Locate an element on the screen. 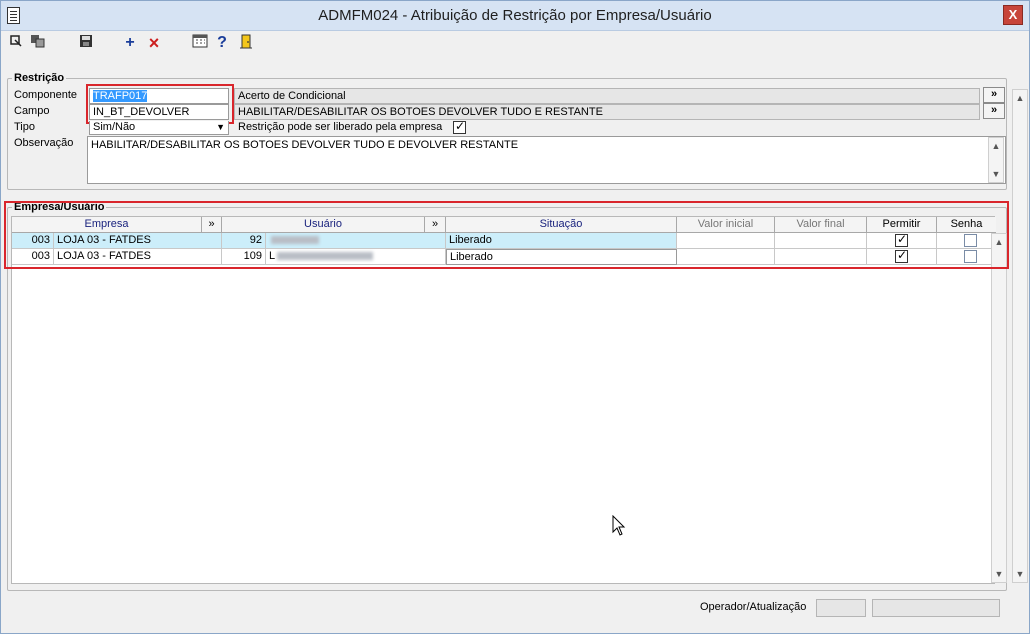  close-button: X is located at coordinates (1013, 15).